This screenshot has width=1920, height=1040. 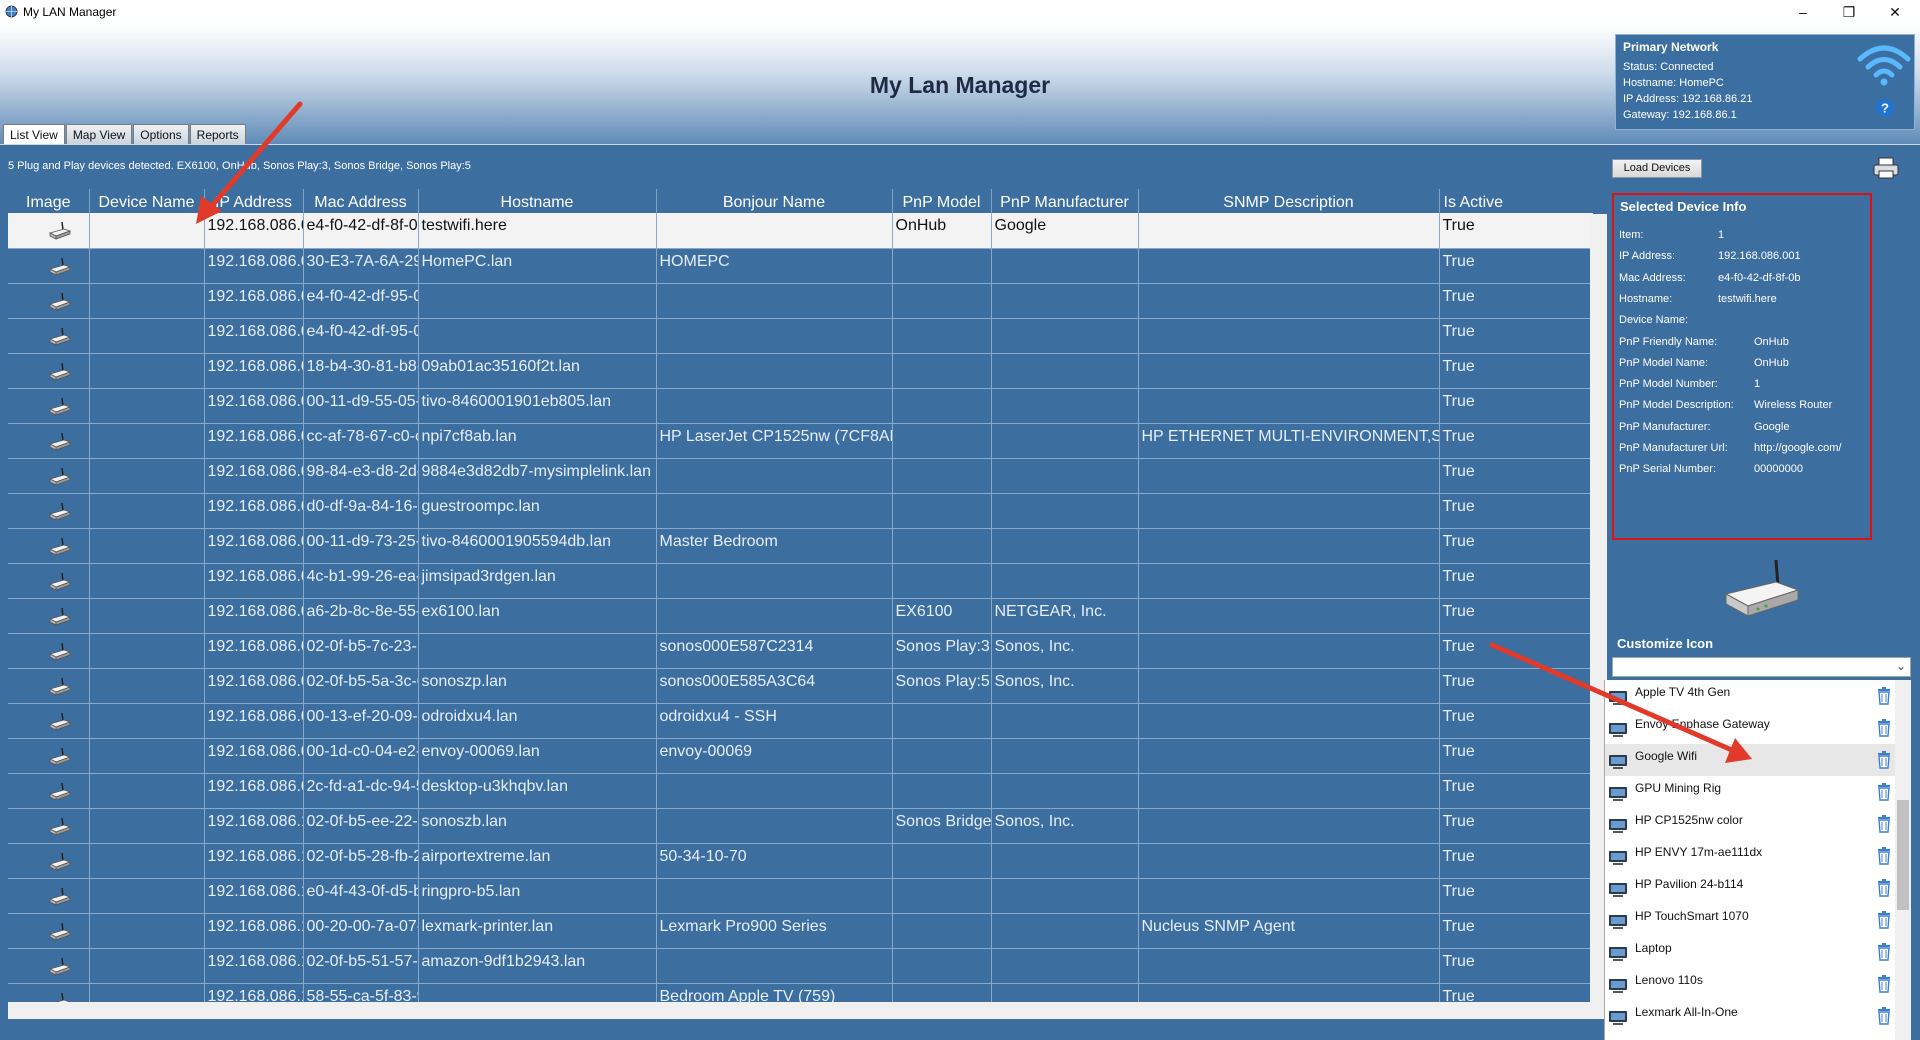 I want to click on cell-pnp-mfr: NETGEAR, Inc., so click(x=1065, y=616).